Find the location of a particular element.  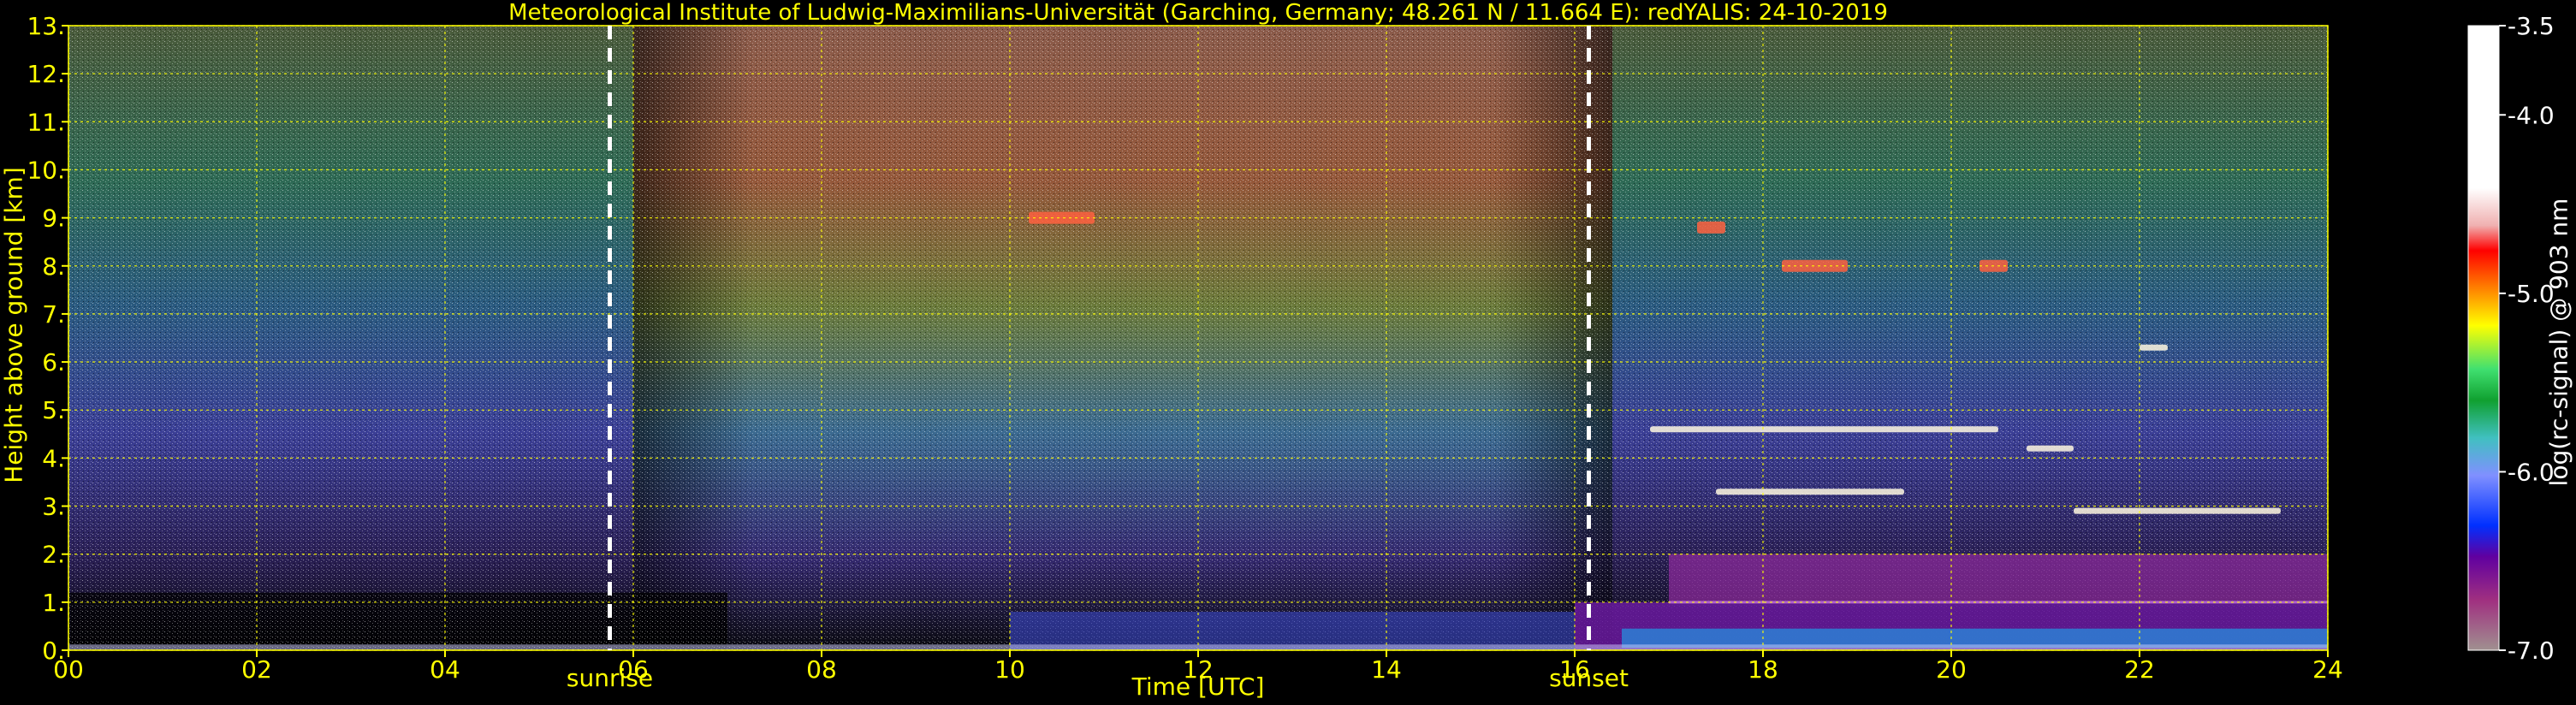

x-tick-label-8: 16 is located at coordinates (1574, 669).